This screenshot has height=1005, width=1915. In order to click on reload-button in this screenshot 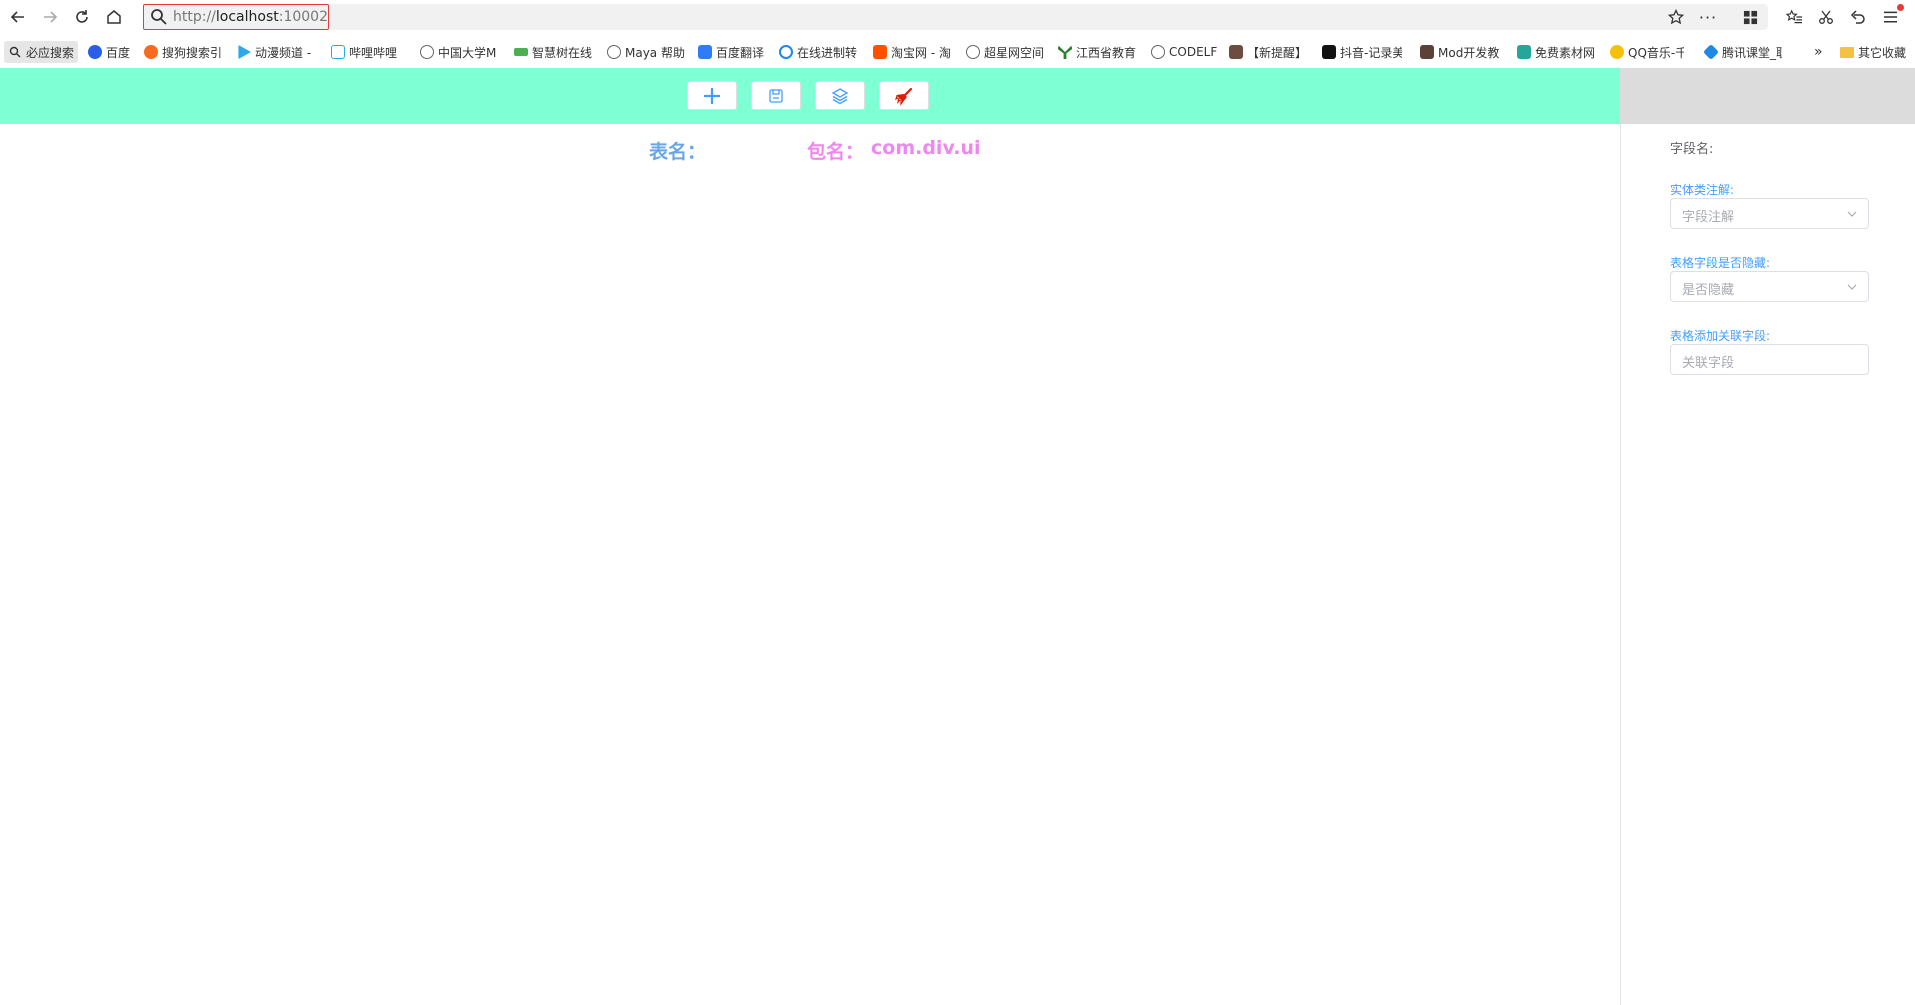, I will do `click(82, 17)`.